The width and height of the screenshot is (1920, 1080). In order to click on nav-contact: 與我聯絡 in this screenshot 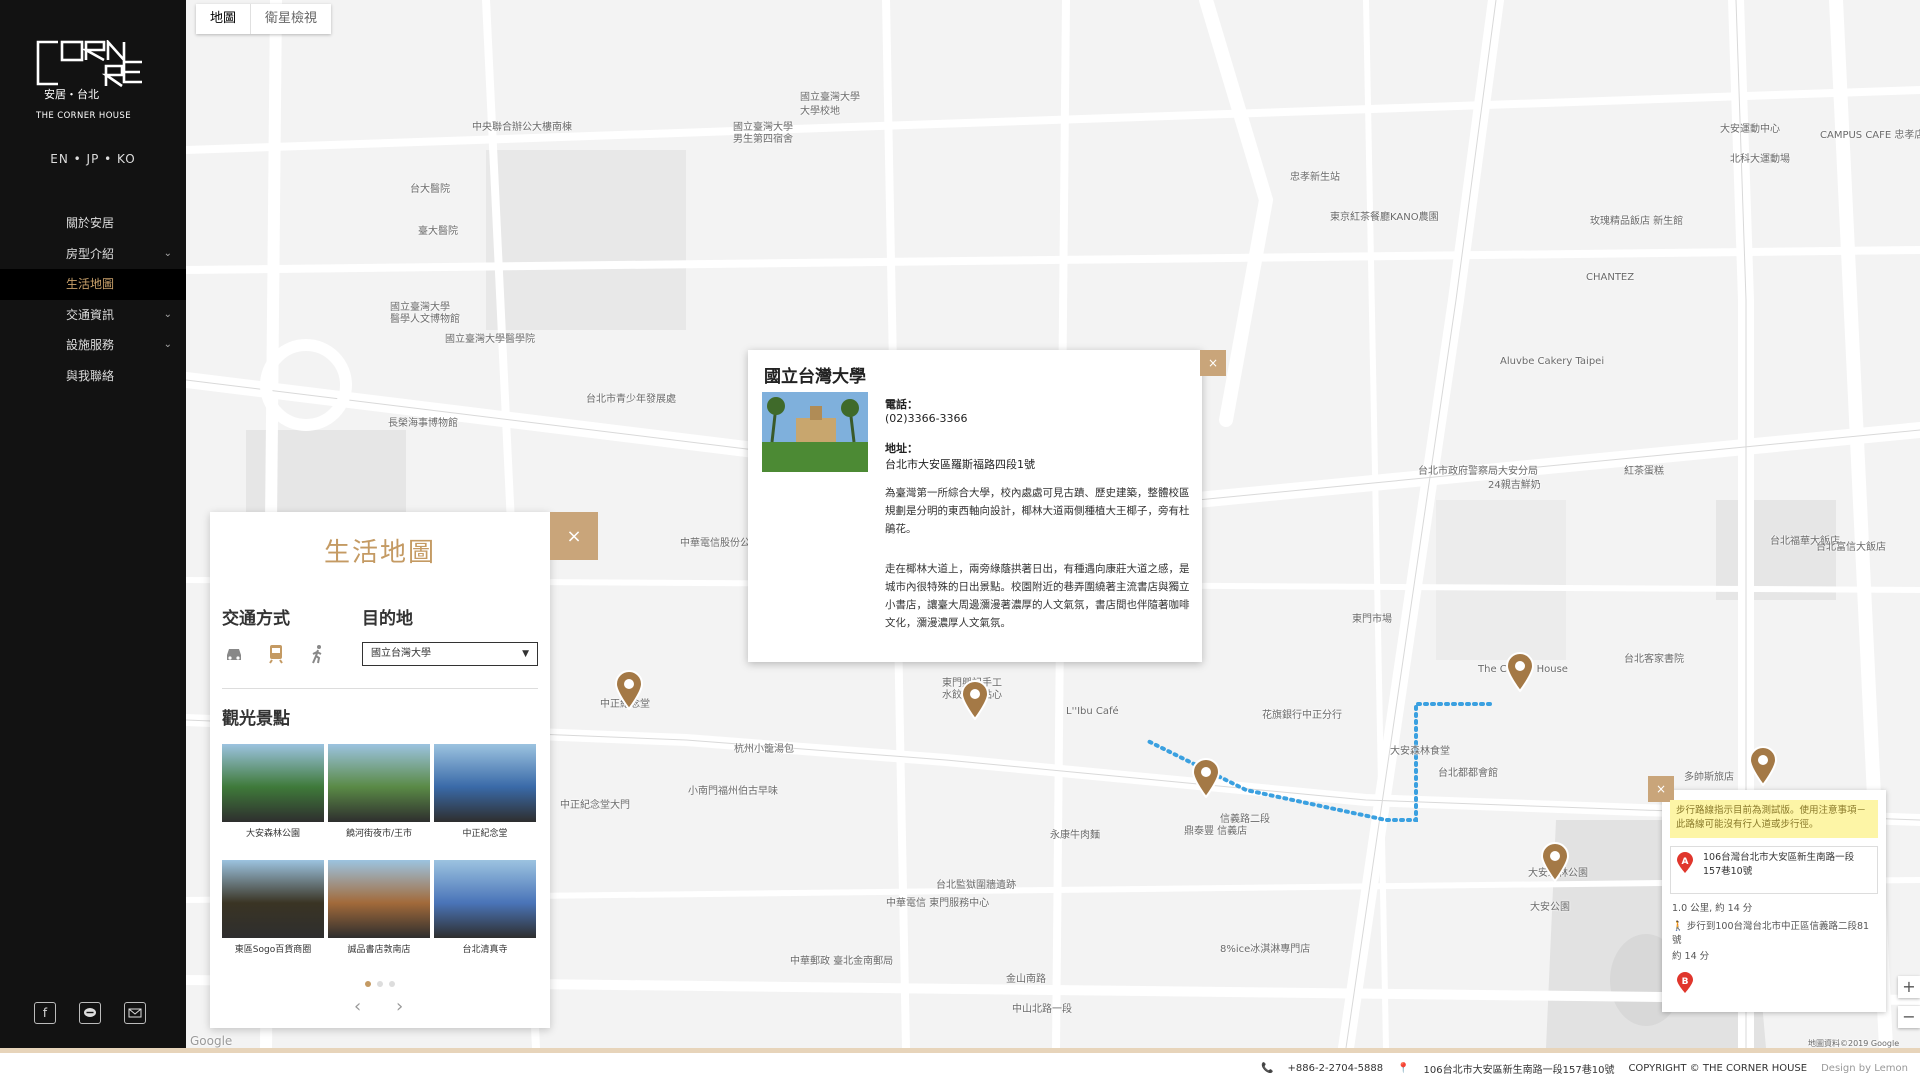, I will do `click(93, 376)`.